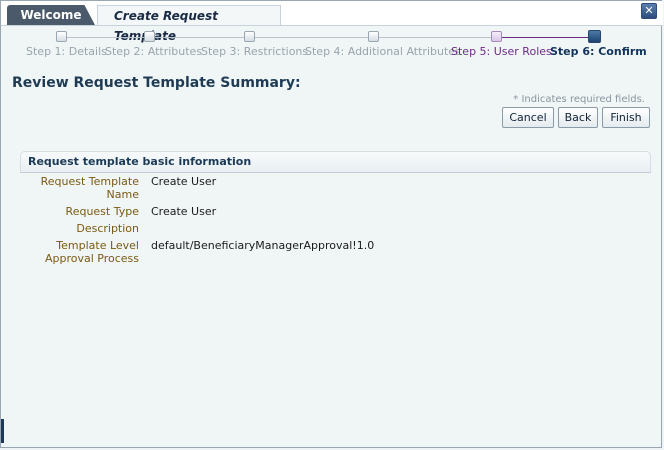 The image size is (664, 450). Describe the element at coordinates (254, 51) in the screenshot. I see `step-3-label: Step 3: Restrictions` at that location.